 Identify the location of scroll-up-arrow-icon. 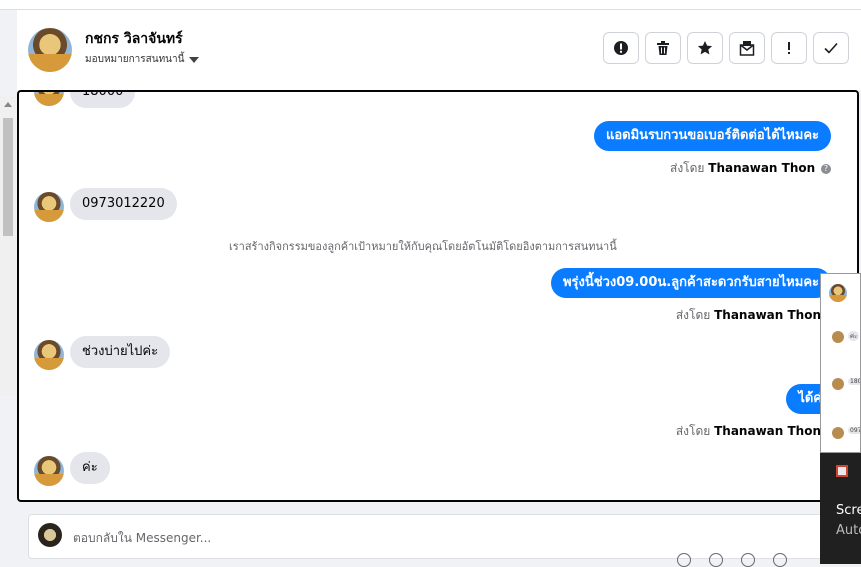
(8, 104).